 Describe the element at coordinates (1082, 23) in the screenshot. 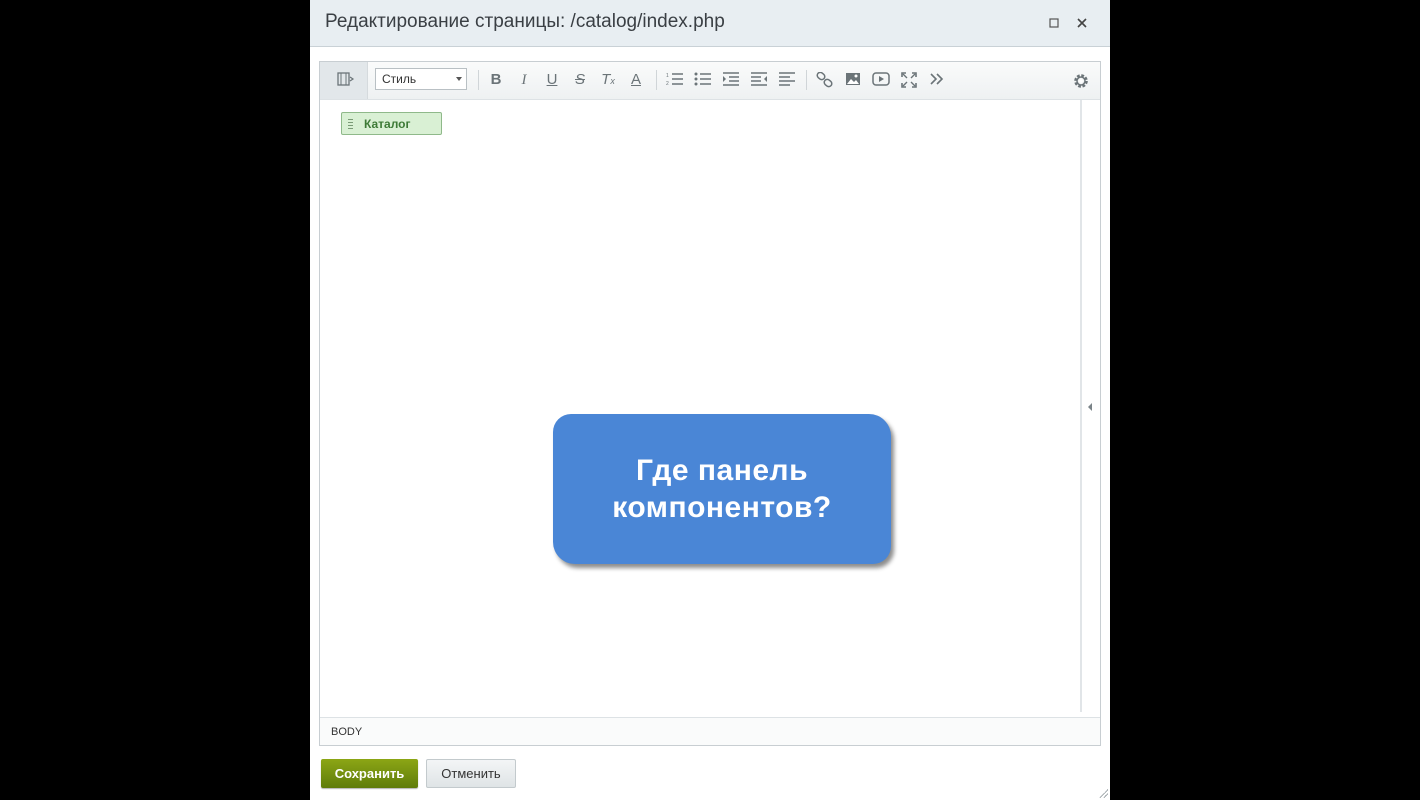

I see `close-icon` at that location.